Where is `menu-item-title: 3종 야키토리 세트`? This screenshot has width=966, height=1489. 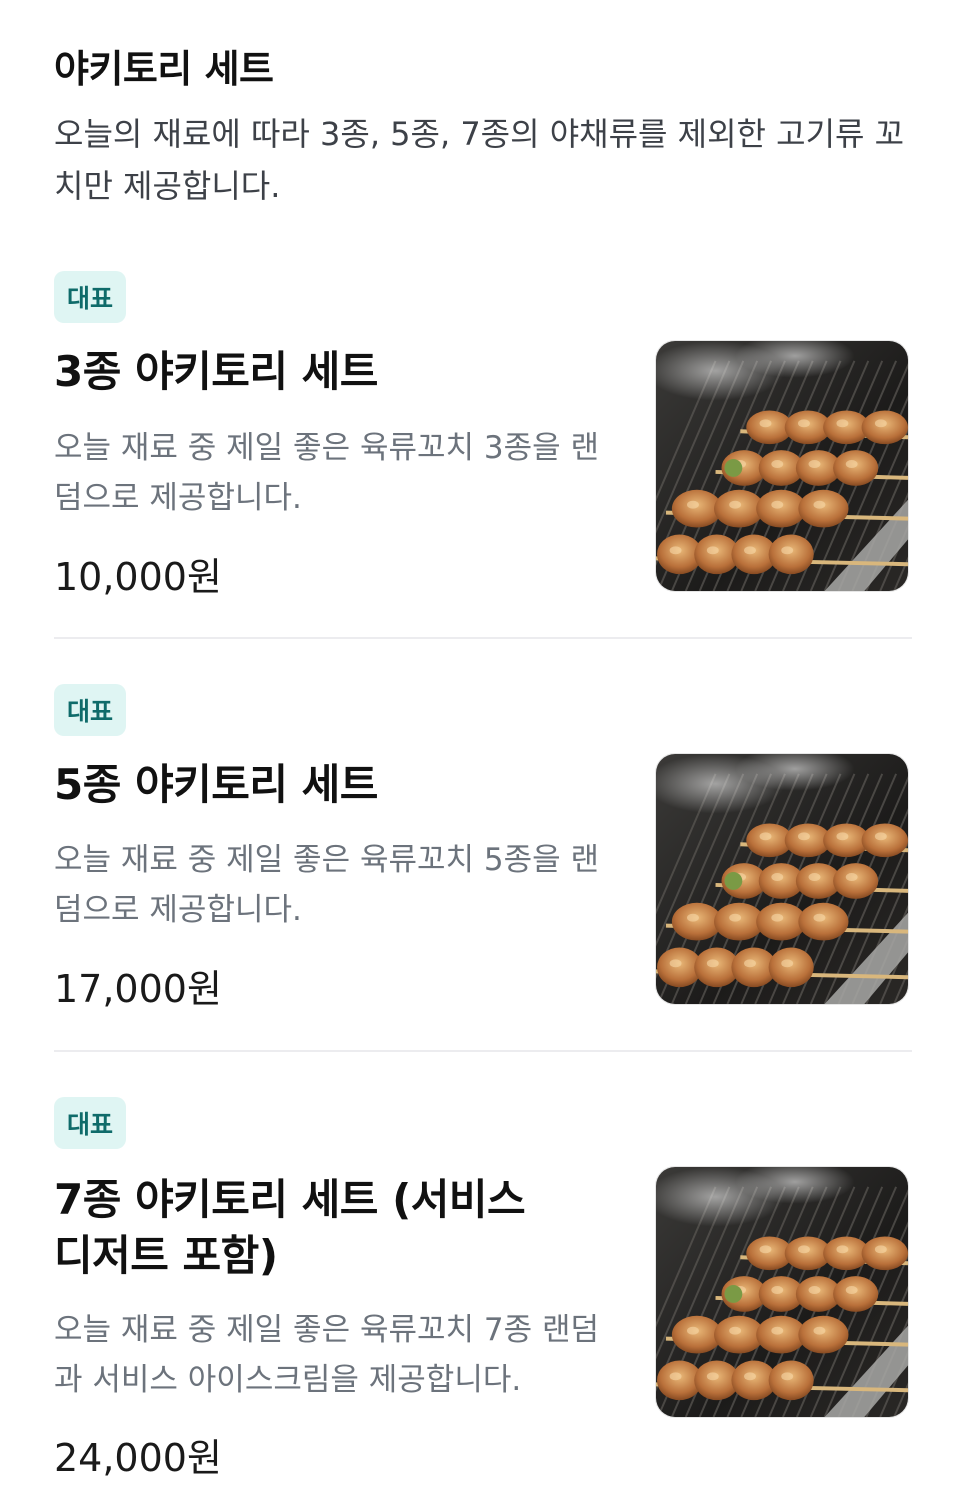
menu-item-title: 3종 야키토리 세트 is located at coordinates (216, 371).